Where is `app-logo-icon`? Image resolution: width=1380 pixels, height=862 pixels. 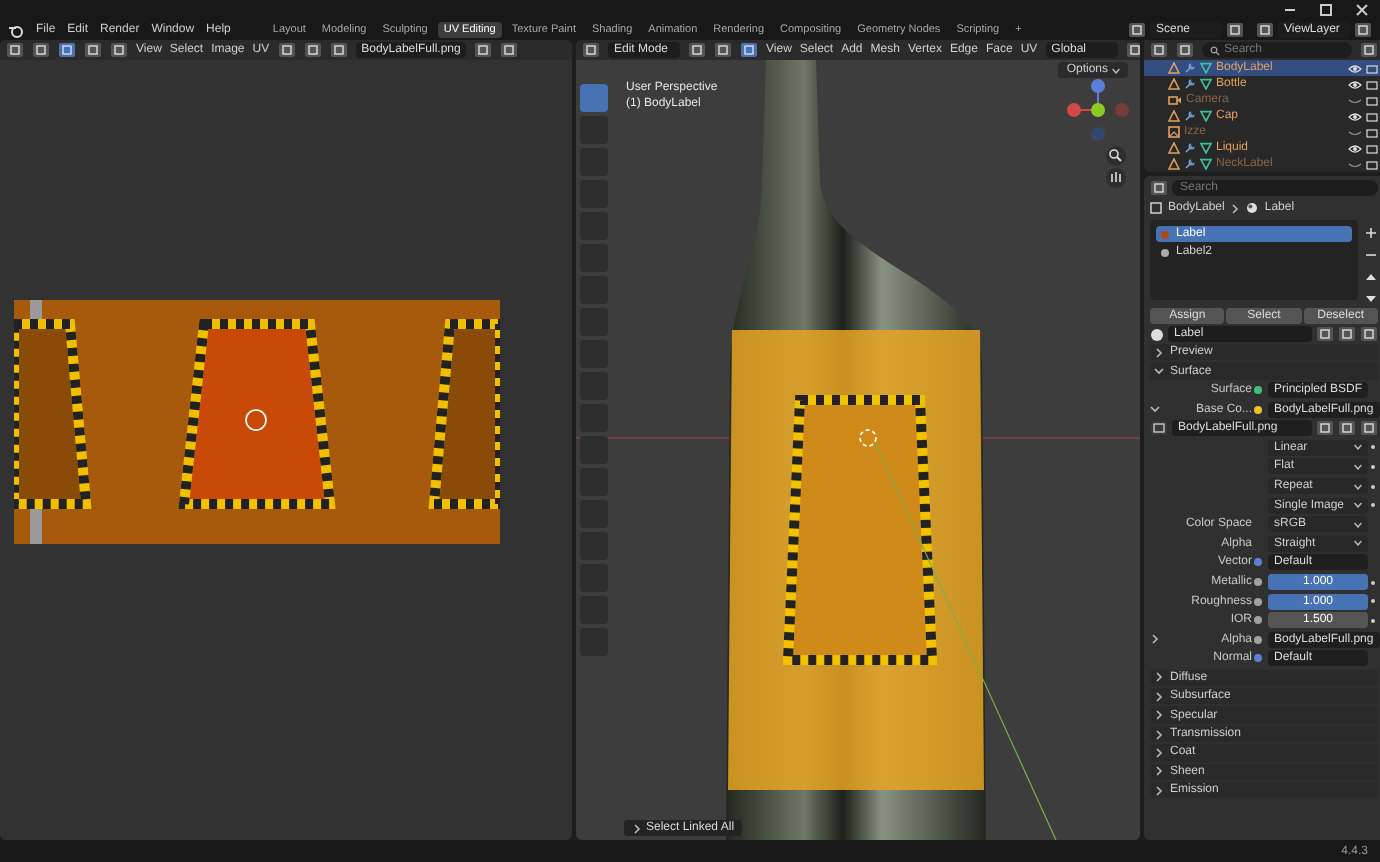
app-logo-icon is located at coordinates (16, 30).